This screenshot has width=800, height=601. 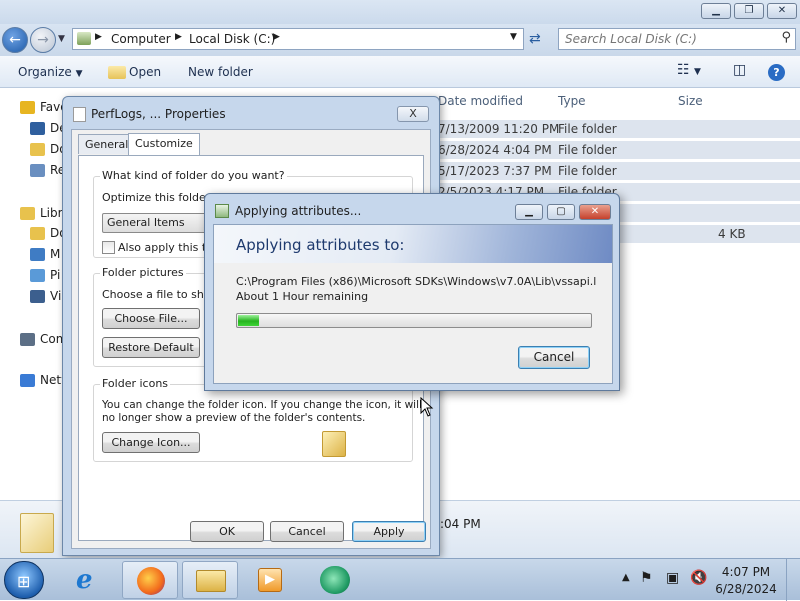 What do you see at coordinates (689, 70) in the screenshot?
I see `view-options-icon: ☷ ▼` at bounding box center [689, 70].